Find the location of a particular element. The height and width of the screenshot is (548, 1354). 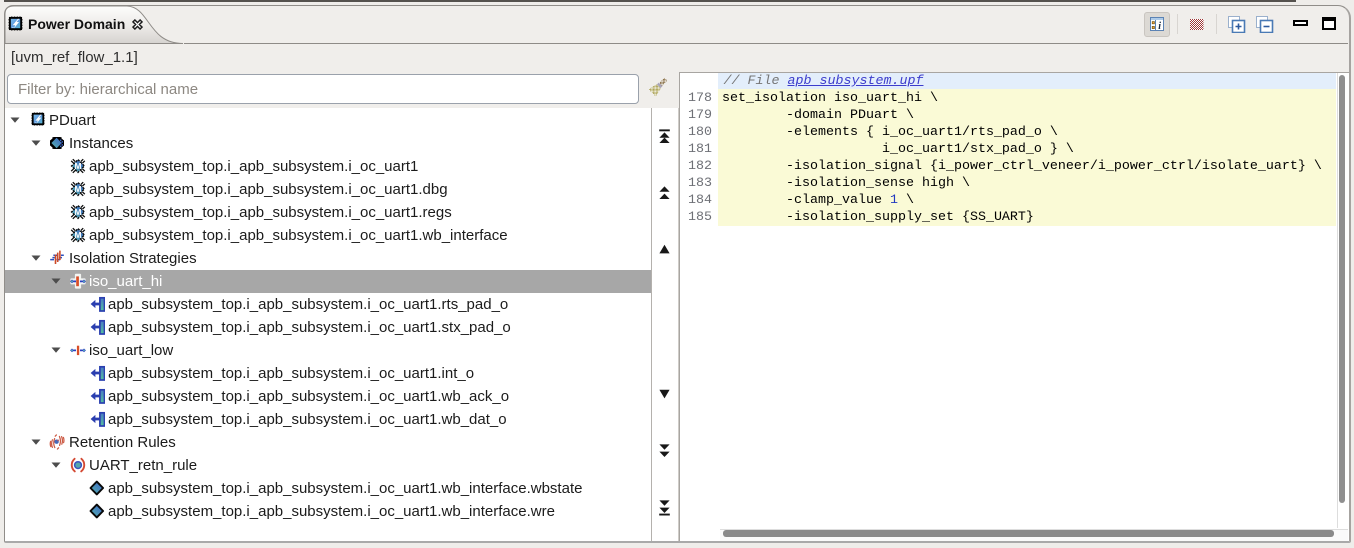

svg-text: i is located at coordinates (1159, 26).